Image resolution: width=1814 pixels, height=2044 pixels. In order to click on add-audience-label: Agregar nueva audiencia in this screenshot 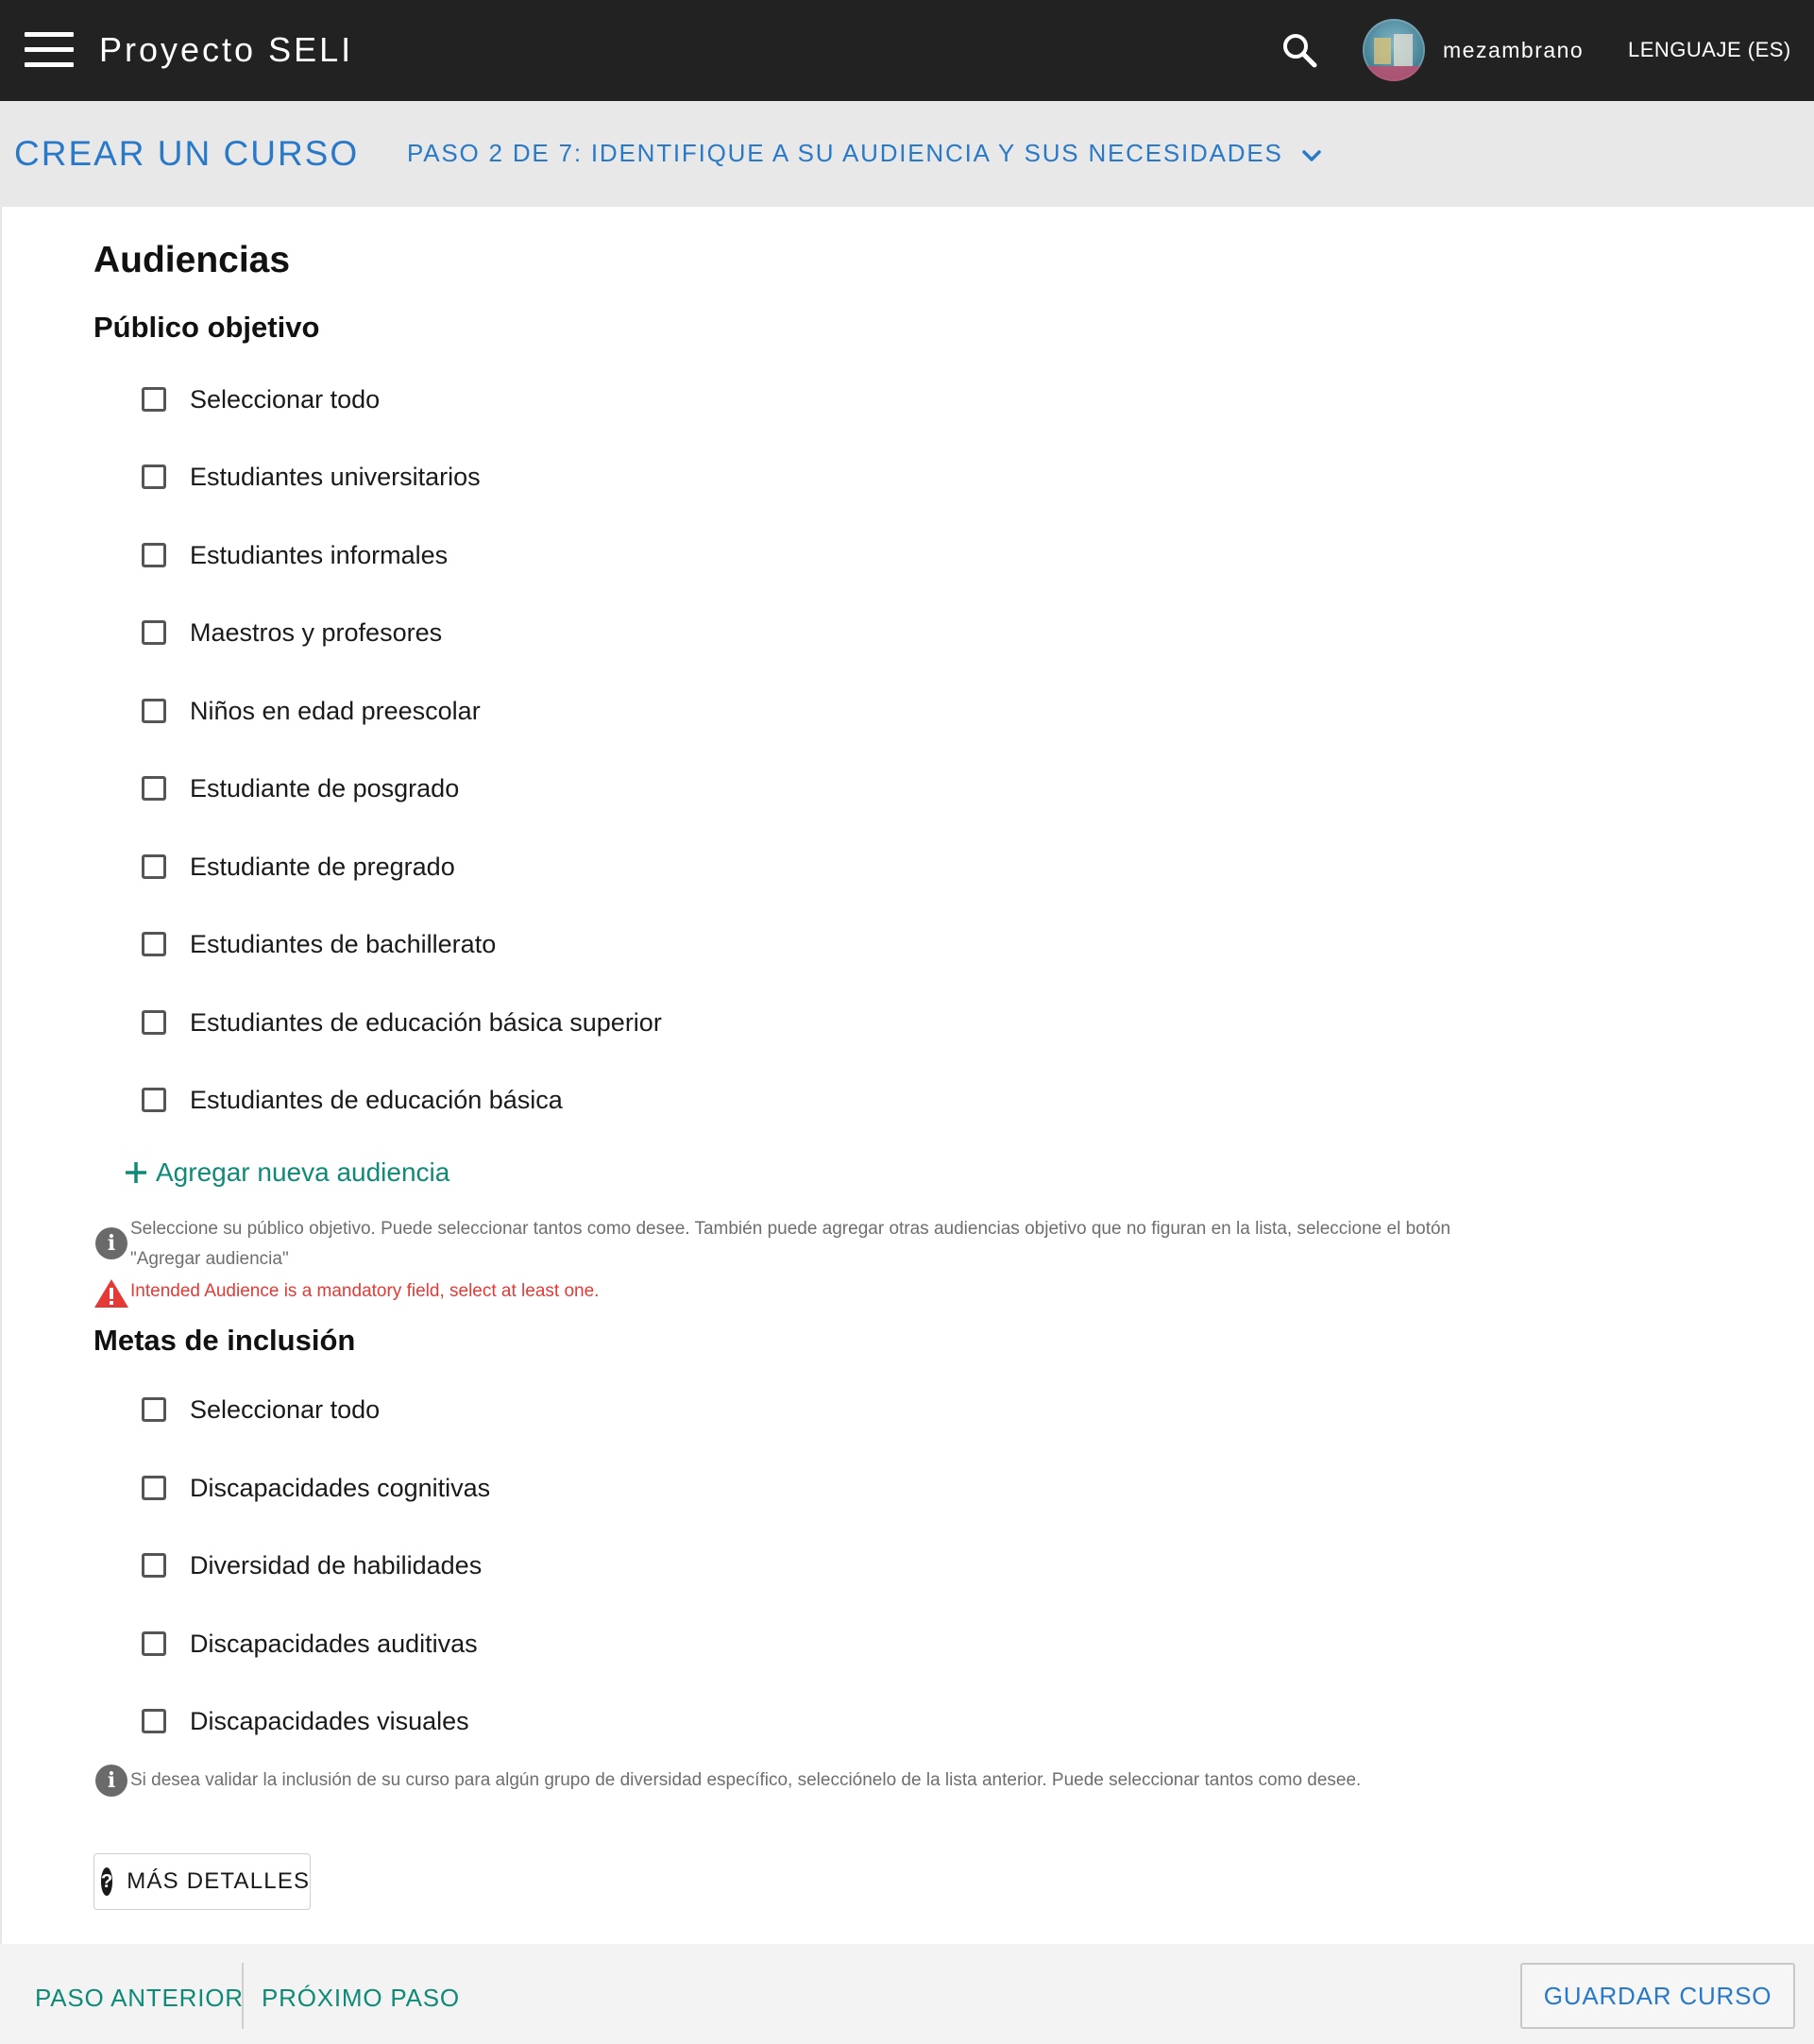, I will do `click(303, 1172)`.